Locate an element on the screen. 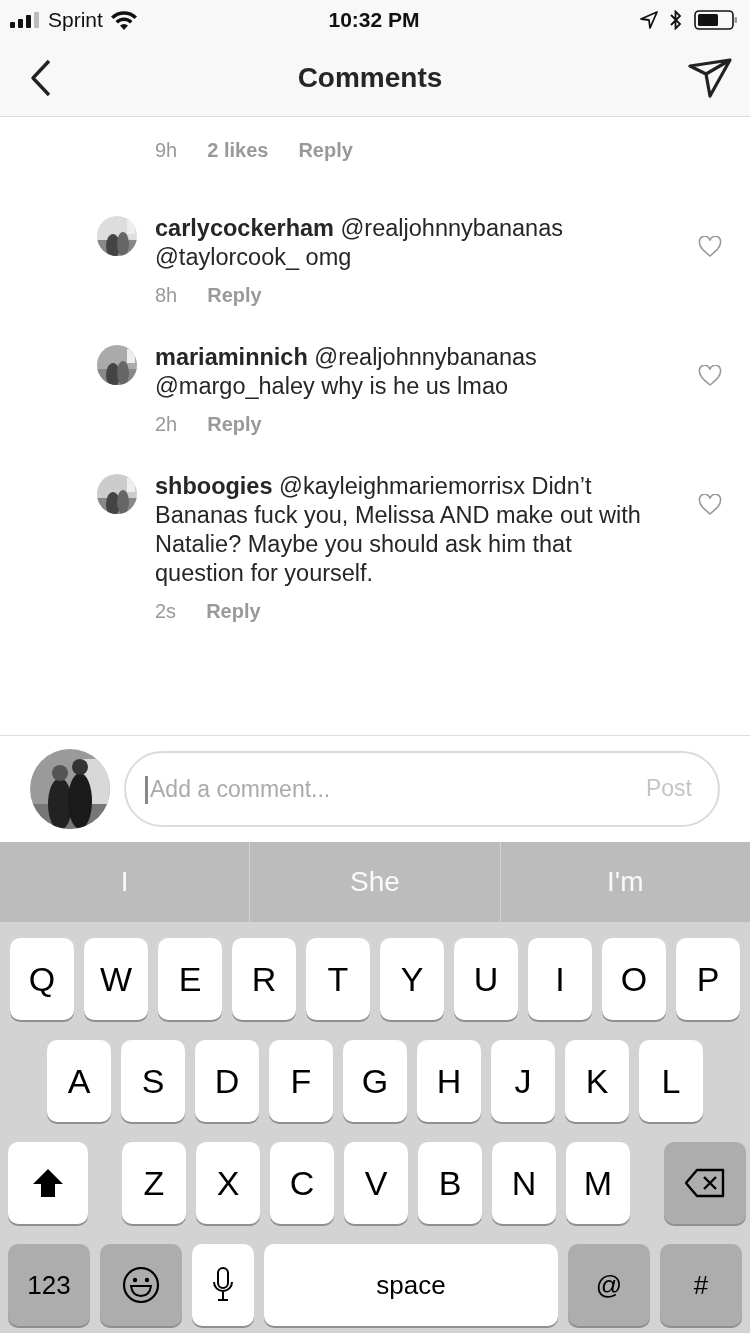  letter-key: S is located at coordinates (153, 1081).